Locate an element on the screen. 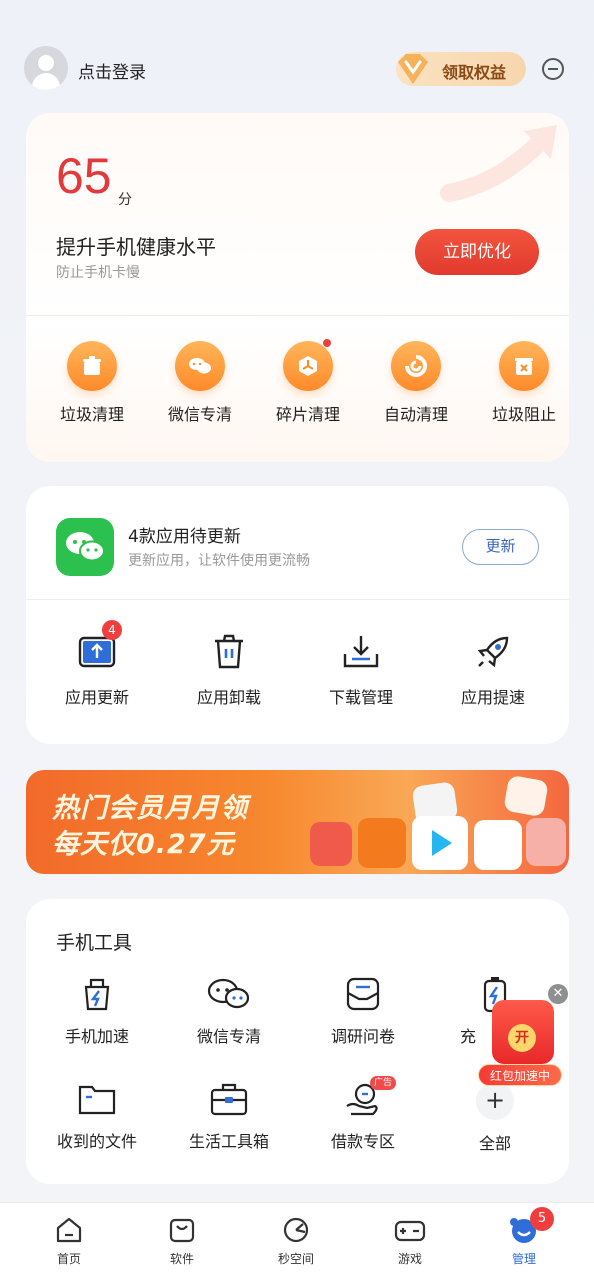 The height and width of the screenshot is (1280, 594). app-item-label: 应用卸载 is located at coordinates (228, 697).